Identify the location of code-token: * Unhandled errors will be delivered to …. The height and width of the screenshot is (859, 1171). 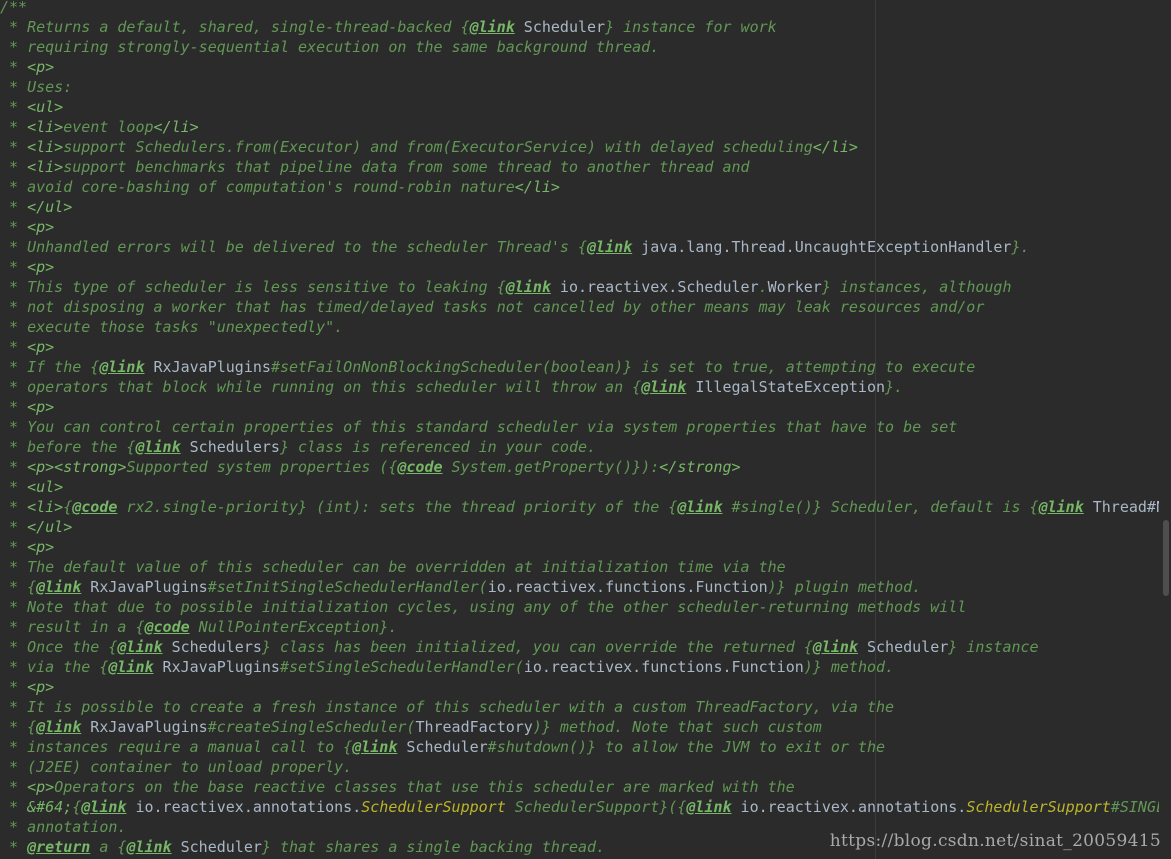
(293, 247).